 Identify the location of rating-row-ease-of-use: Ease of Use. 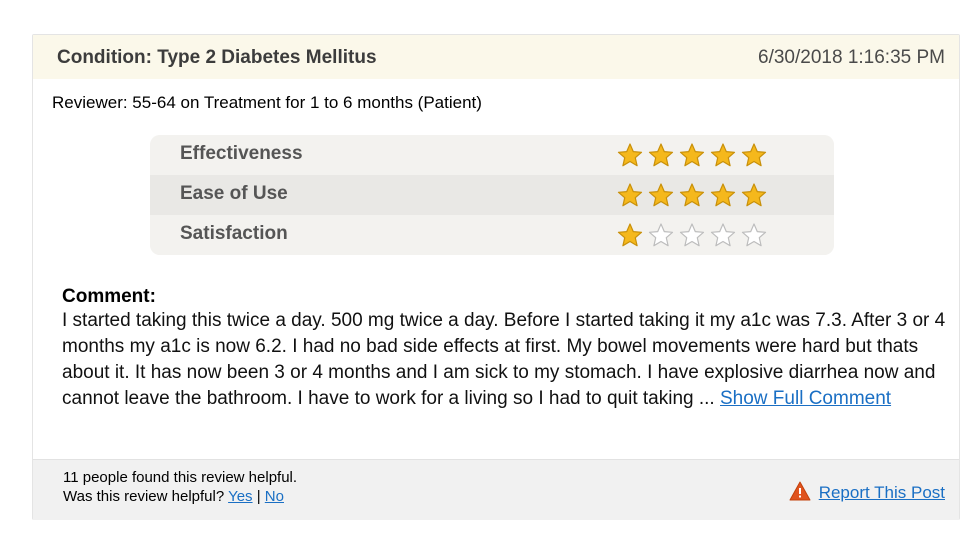
(492, 195).